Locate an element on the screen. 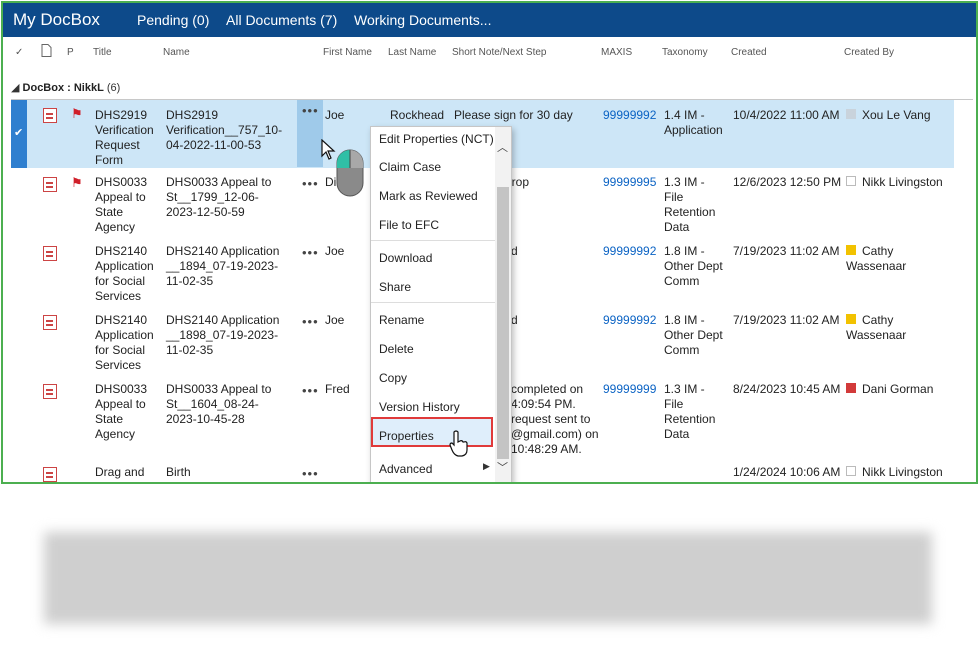  menu-mark-as-reviewed: Mark as Reviewed is located at coordinates (428, 196).